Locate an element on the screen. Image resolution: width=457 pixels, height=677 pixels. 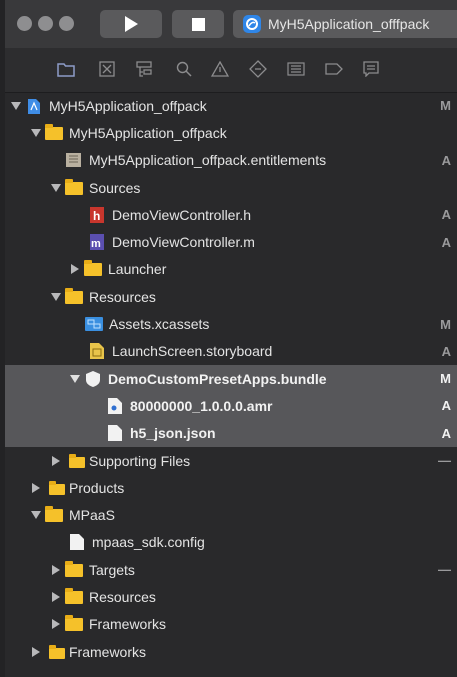
tree-row-demo-h: h DemoViewController.h A is located at coordinates (231, 214).